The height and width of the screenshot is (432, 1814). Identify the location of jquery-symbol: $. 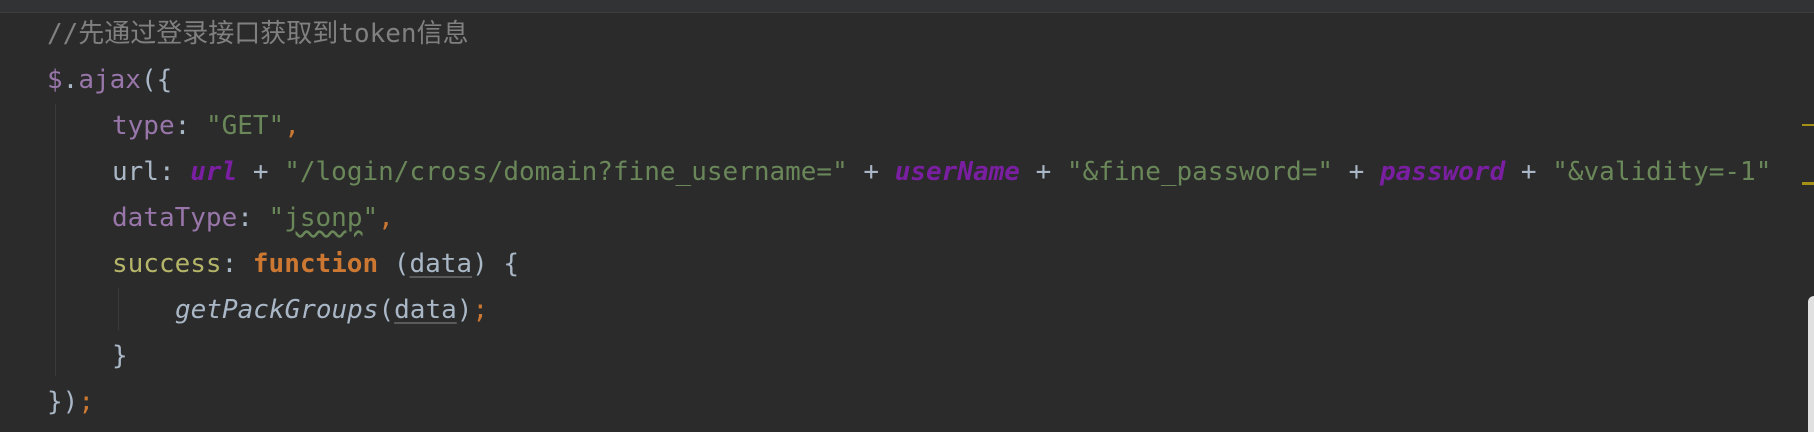
(55, 80).